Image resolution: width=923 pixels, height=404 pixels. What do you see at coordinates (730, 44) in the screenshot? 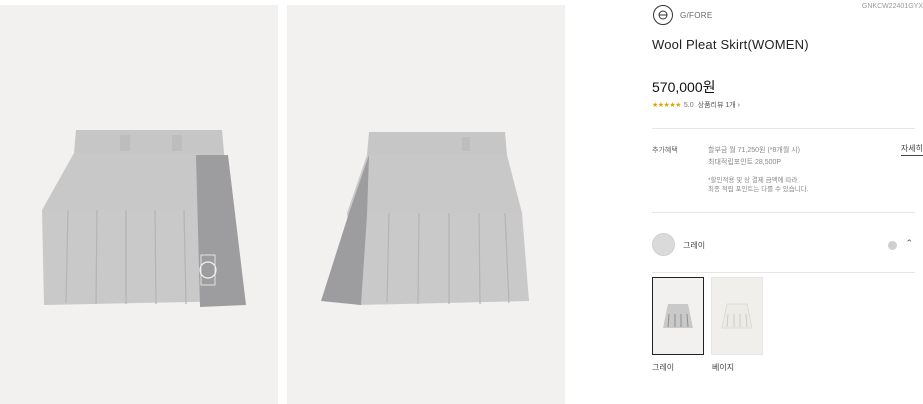
I see `product-title: Wool Pleat Skirt(WOMEN)` at bounding box center [730, 44].